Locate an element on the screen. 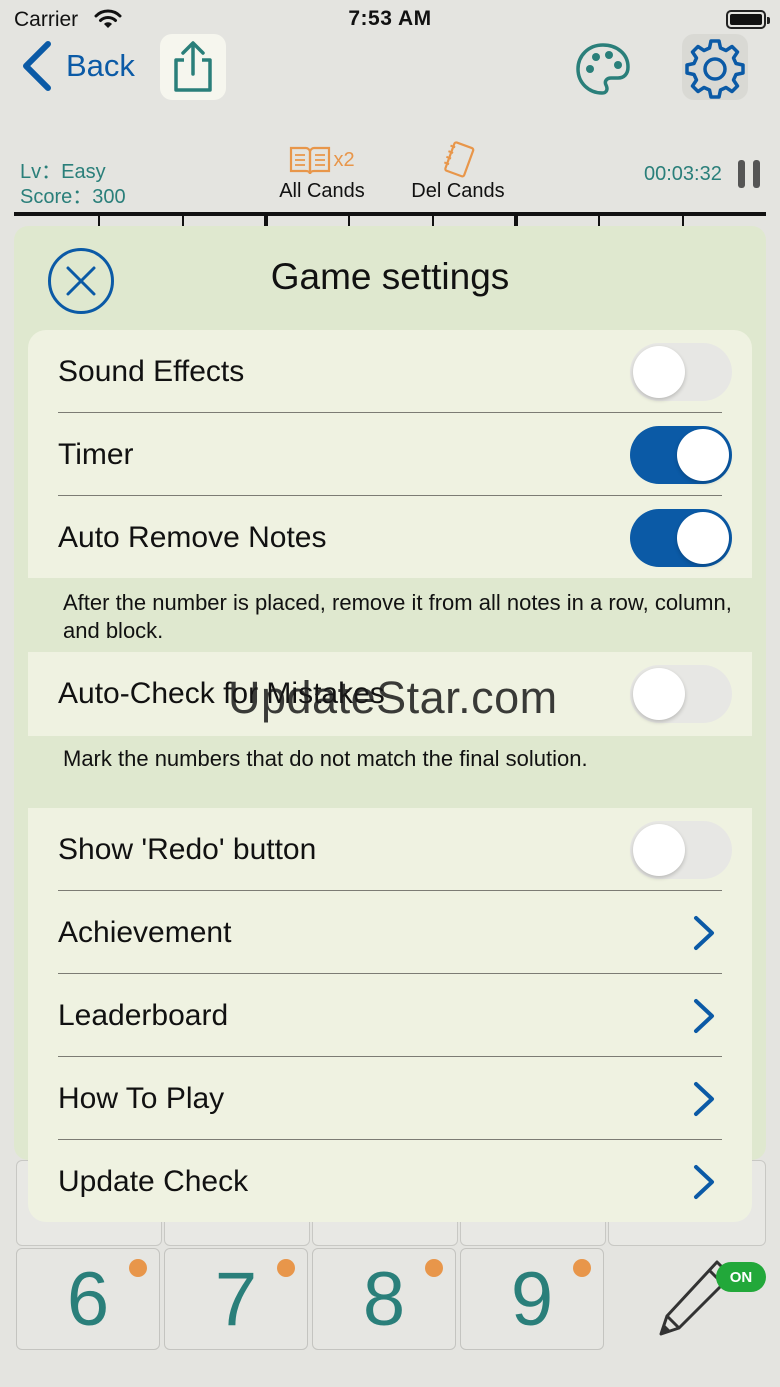  number-key-7: 7 is located at coordinates (236, 1299).